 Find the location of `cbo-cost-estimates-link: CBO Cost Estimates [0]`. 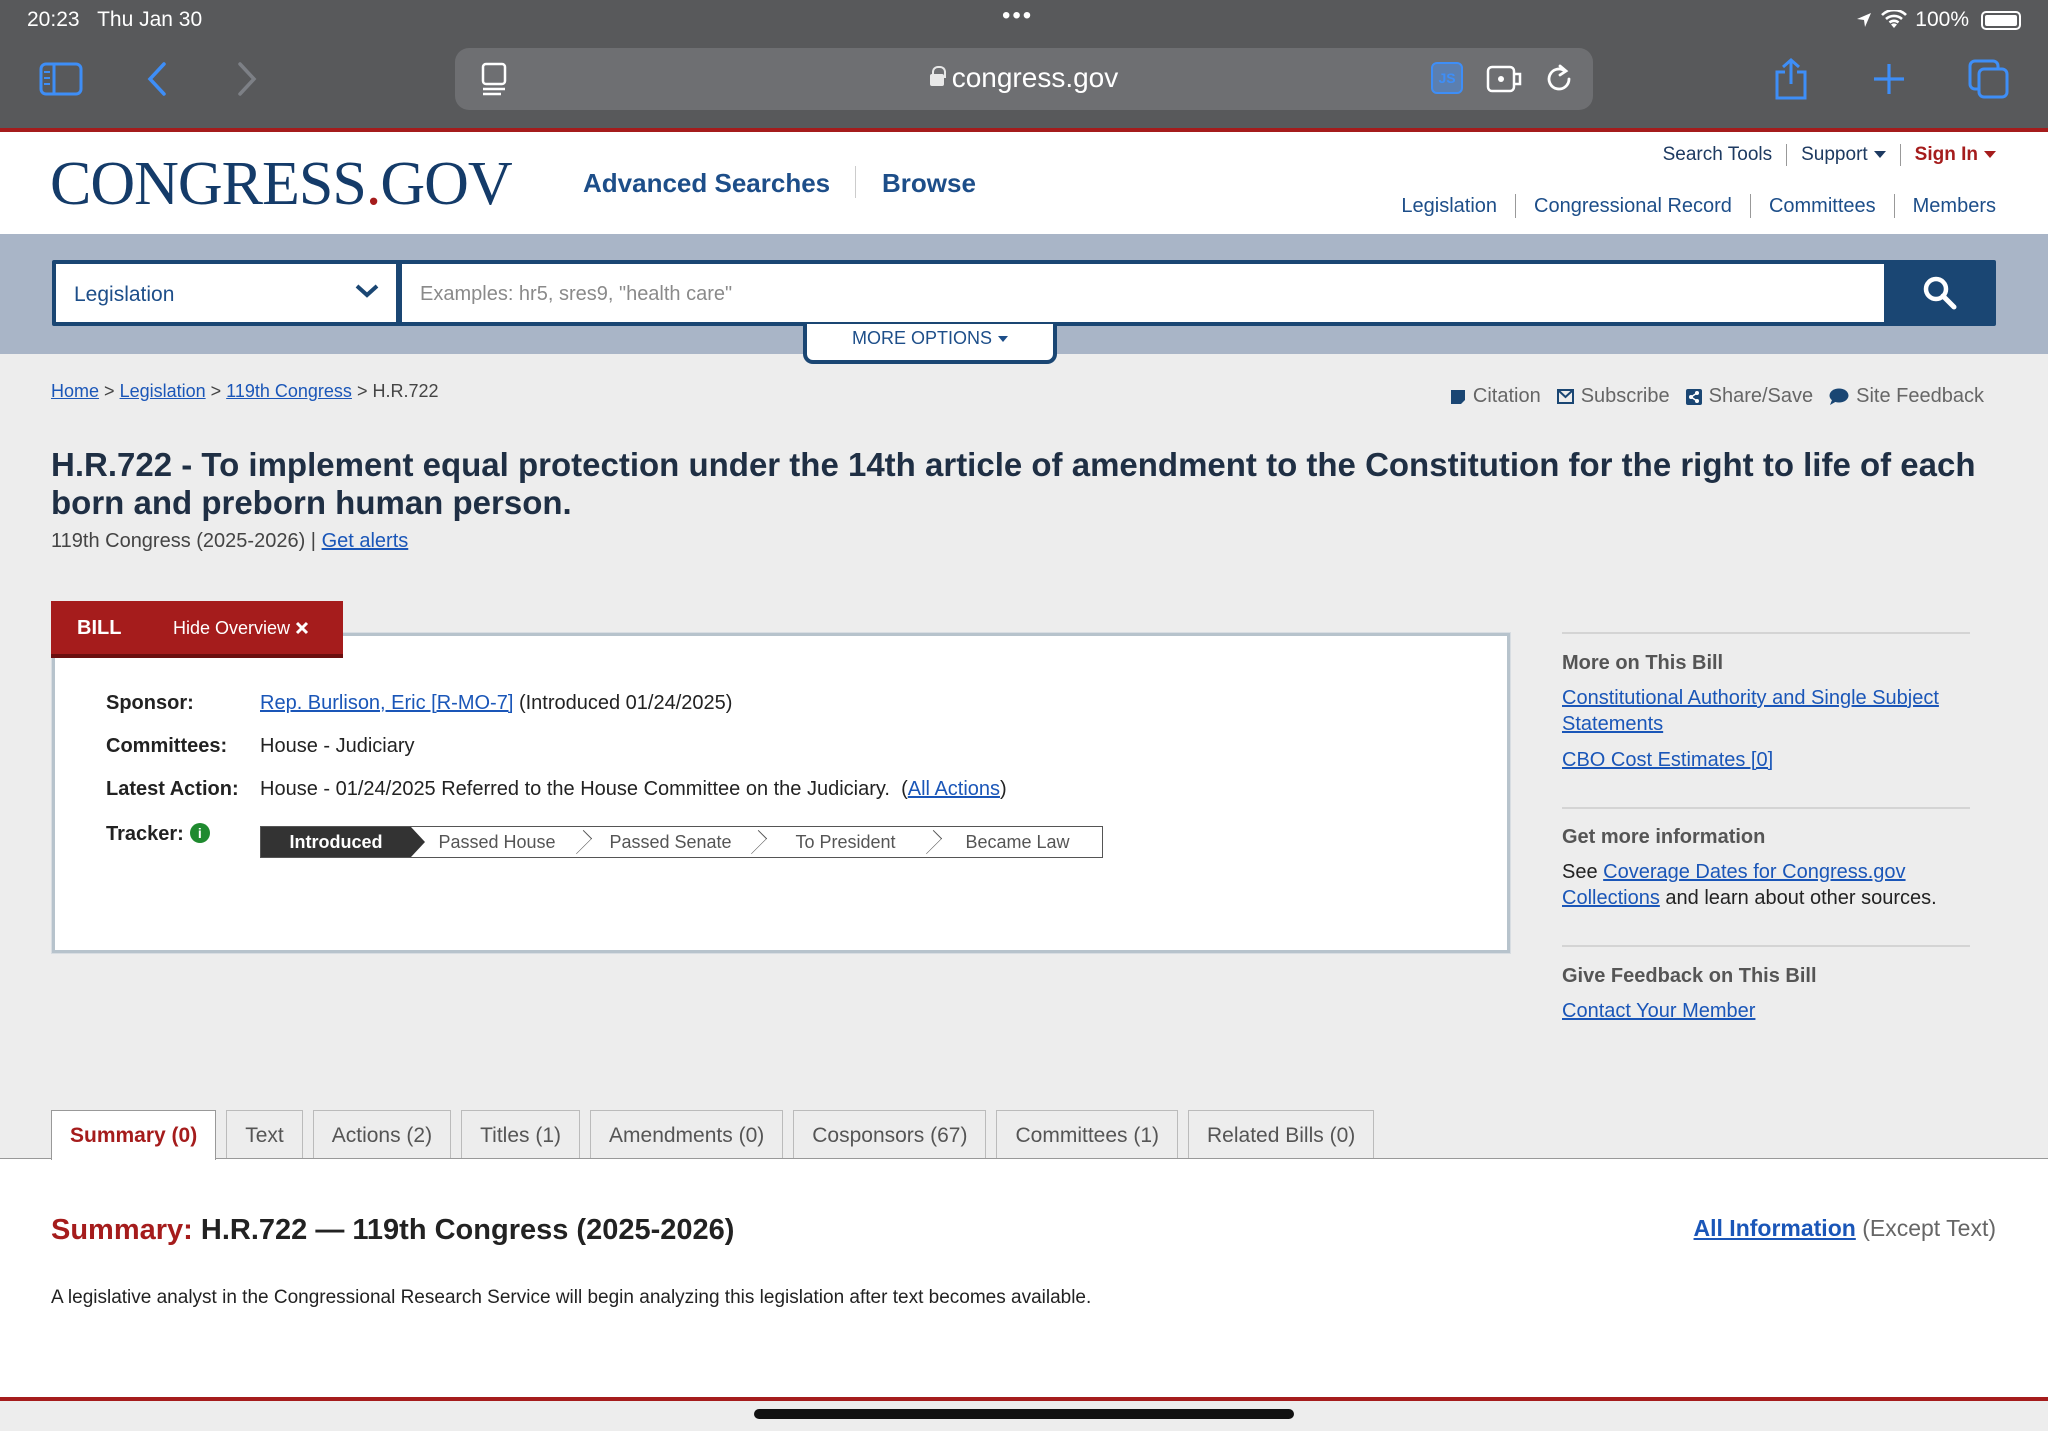

cbo-cost-estimates-link: CBO Cost Estimates [0] is located at coordinates (1667, 760).